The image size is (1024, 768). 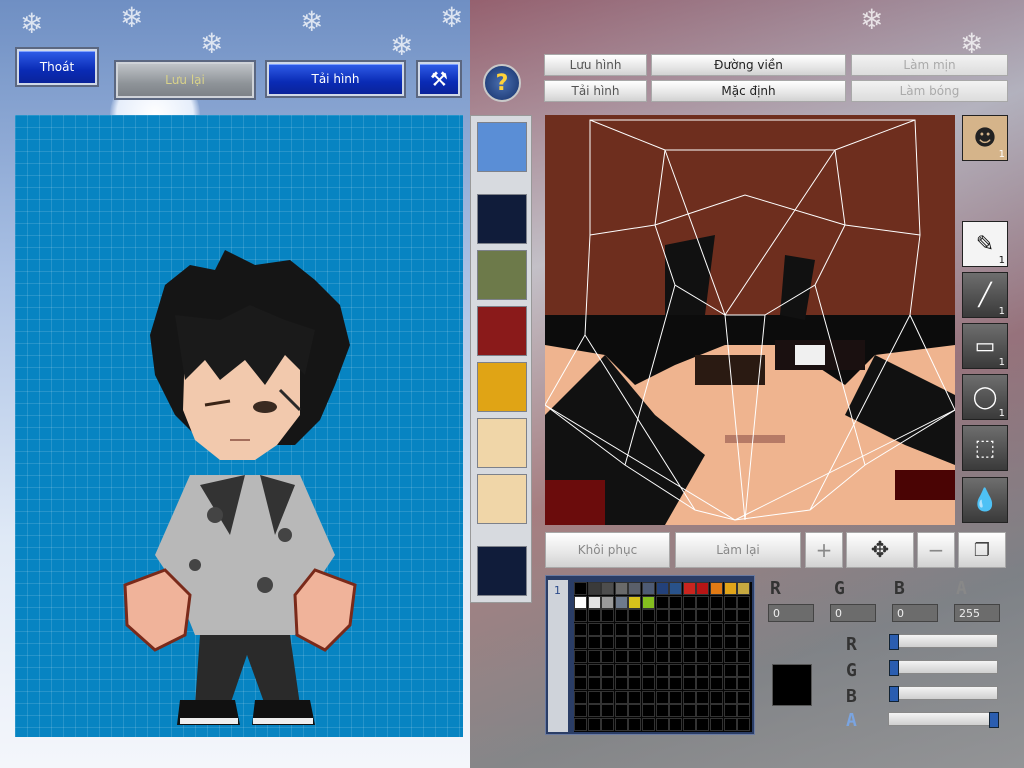 What do you see at coordinates (439, 79) in the screenshot?
I see `hammer-button: ⚒` at bounding box center [439, 79].